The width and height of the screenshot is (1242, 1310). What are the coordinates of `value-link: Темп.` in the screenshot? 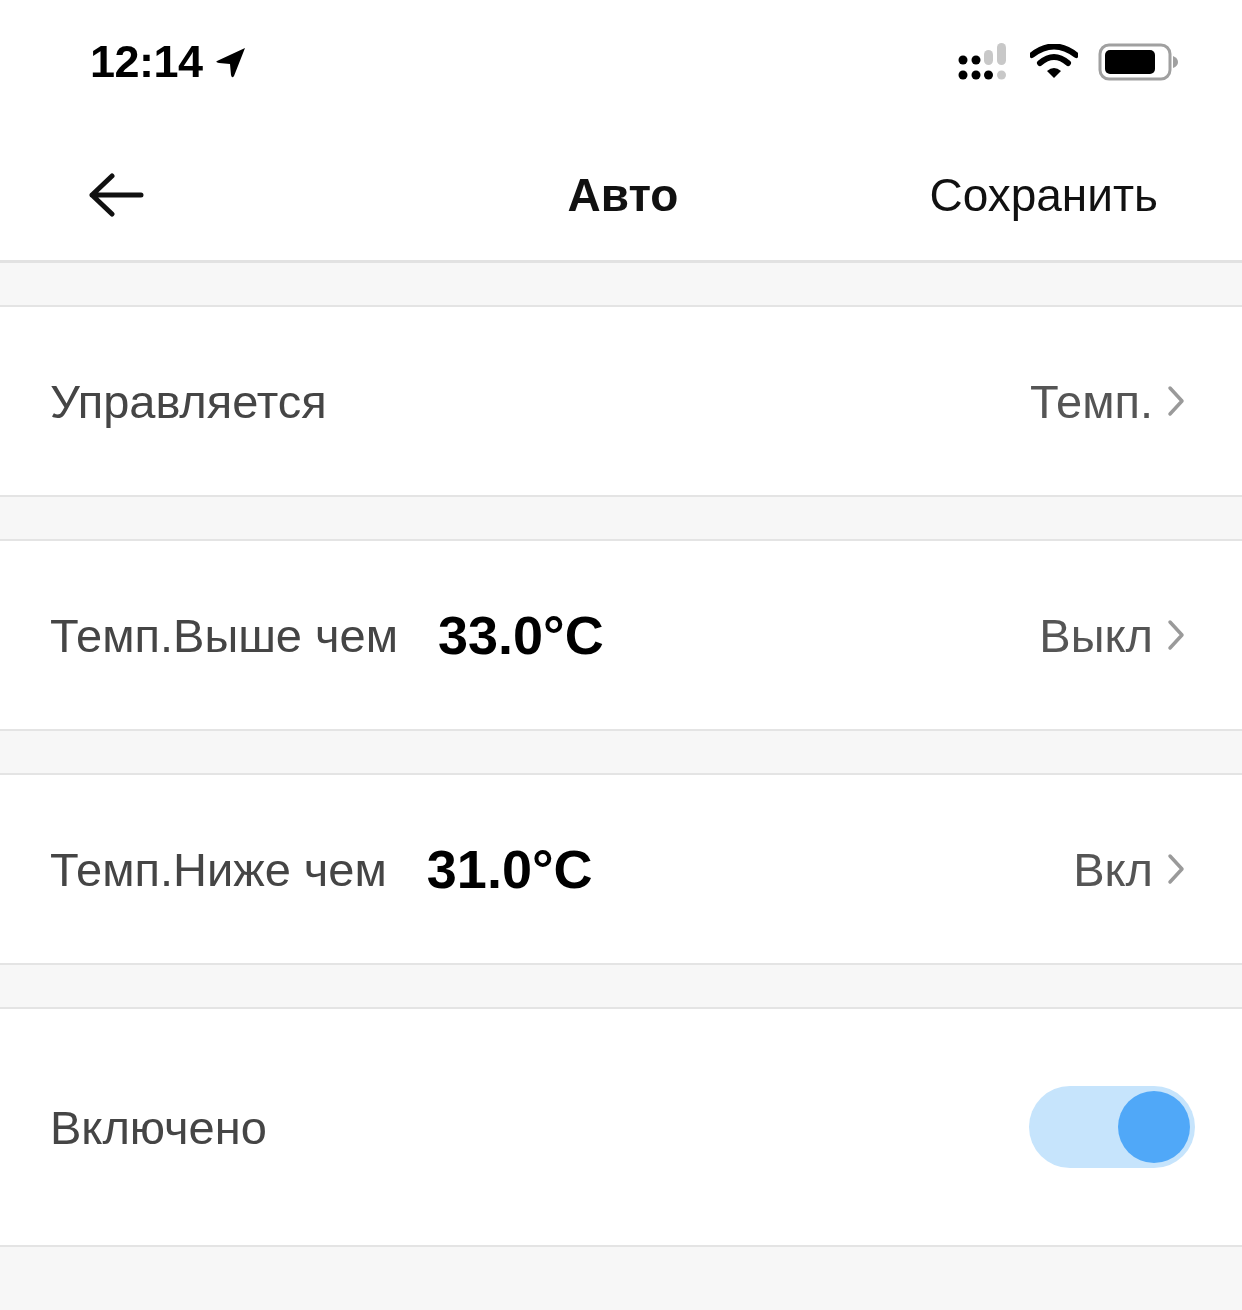 It's located at (1107, 401).